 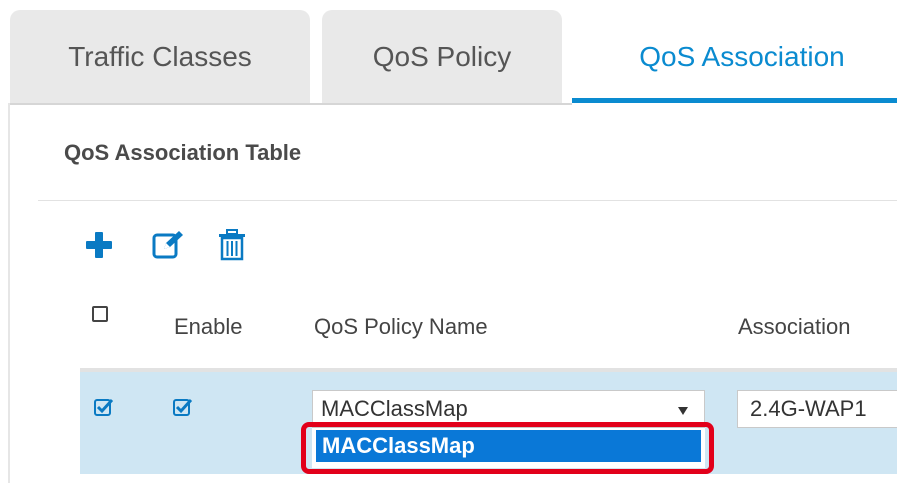 I want to click on edit-icon, so click(x=168, y=245).